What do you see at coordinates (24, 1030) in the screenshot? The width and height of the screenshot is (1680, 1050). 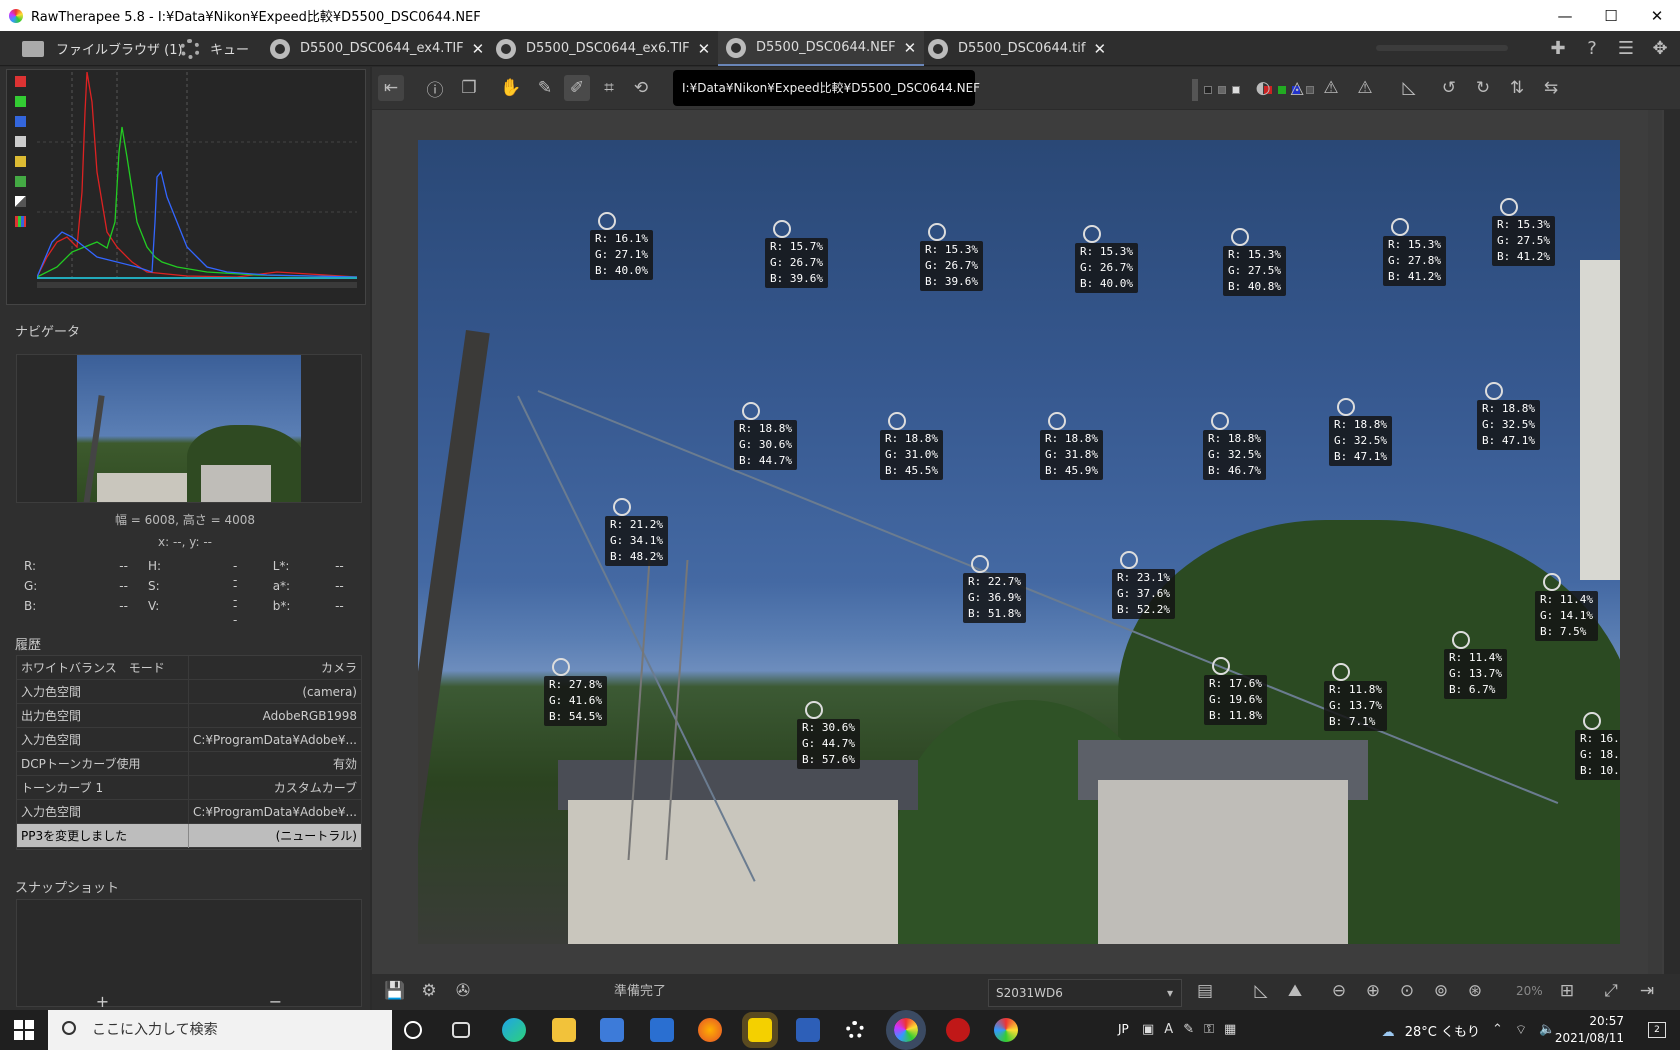 I see `start-button` at bounding box center [24, 1030].